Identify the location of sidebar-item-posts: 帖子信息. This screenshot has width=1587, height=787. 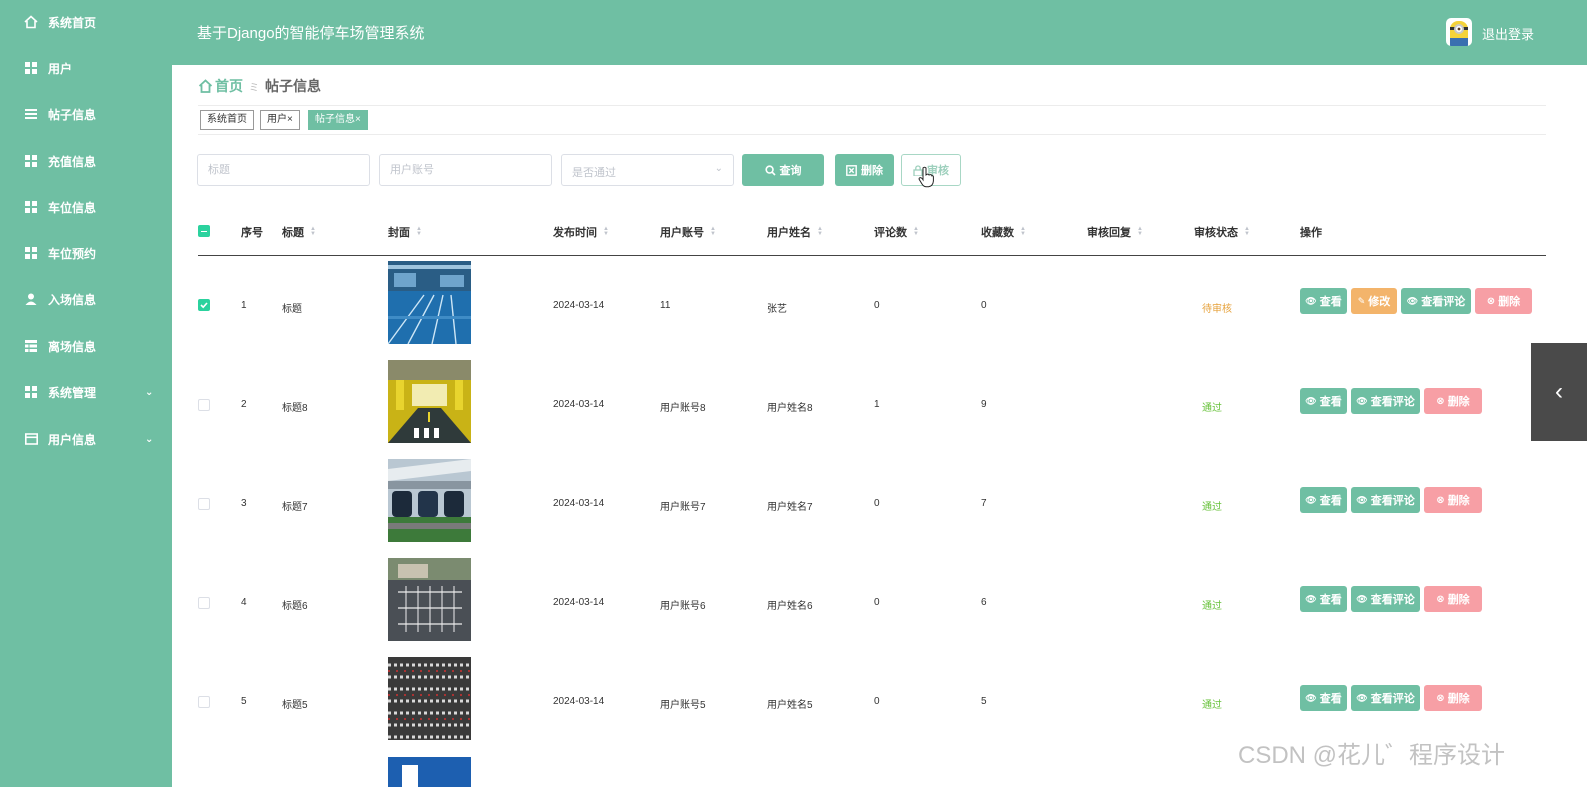
(86, 114).